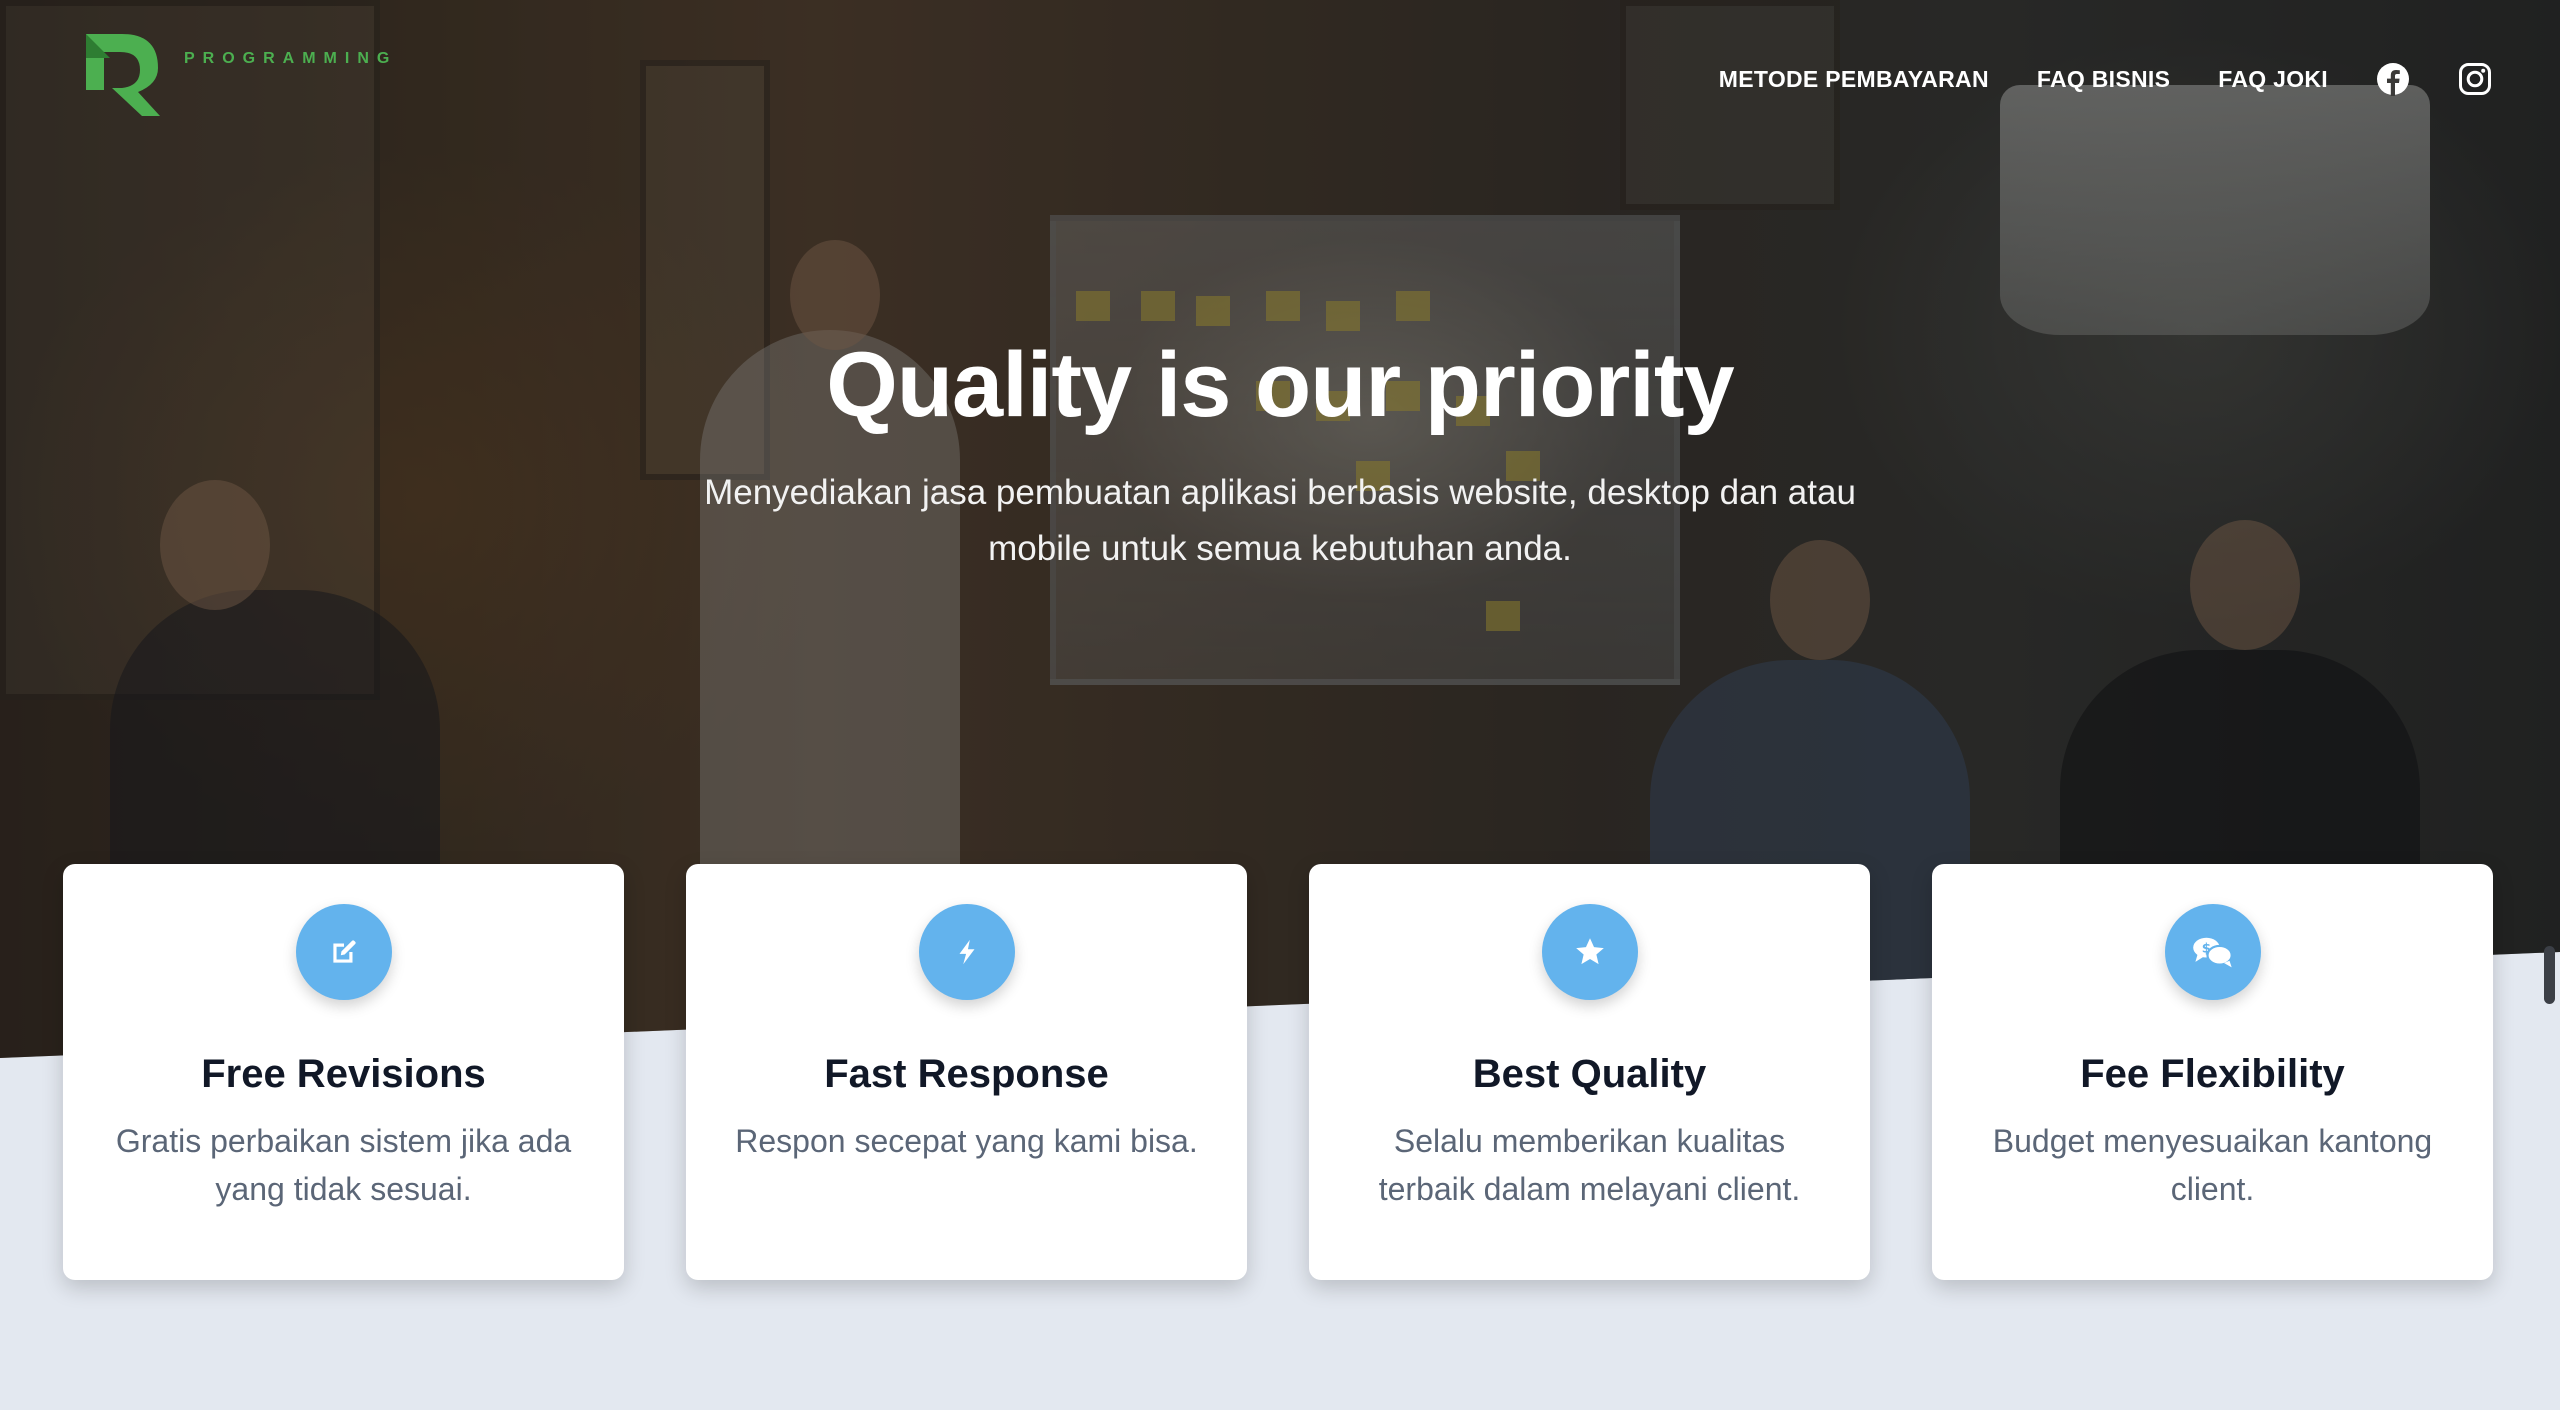 This screenshot has height=1410, width=2560. What do you see at coordinates (2212, 1165) in the screenshot?
I see `feature-text: Budget menyesuaikan kantong client.` at bounding box center [2212, 1165].